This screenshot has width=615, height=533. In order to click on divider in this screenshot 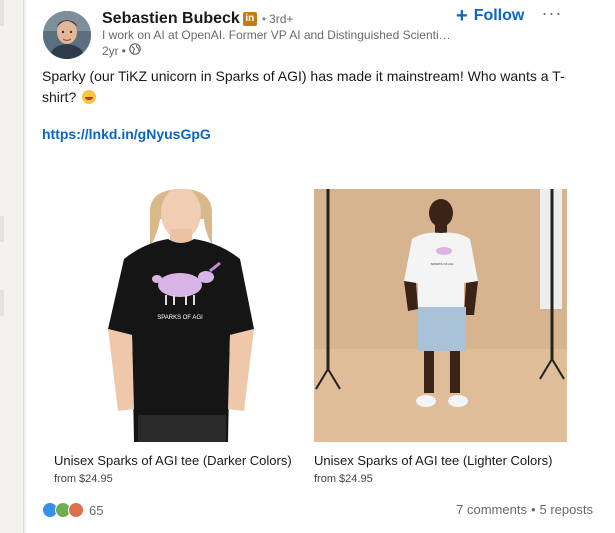, I will do `click(23, 266)`.